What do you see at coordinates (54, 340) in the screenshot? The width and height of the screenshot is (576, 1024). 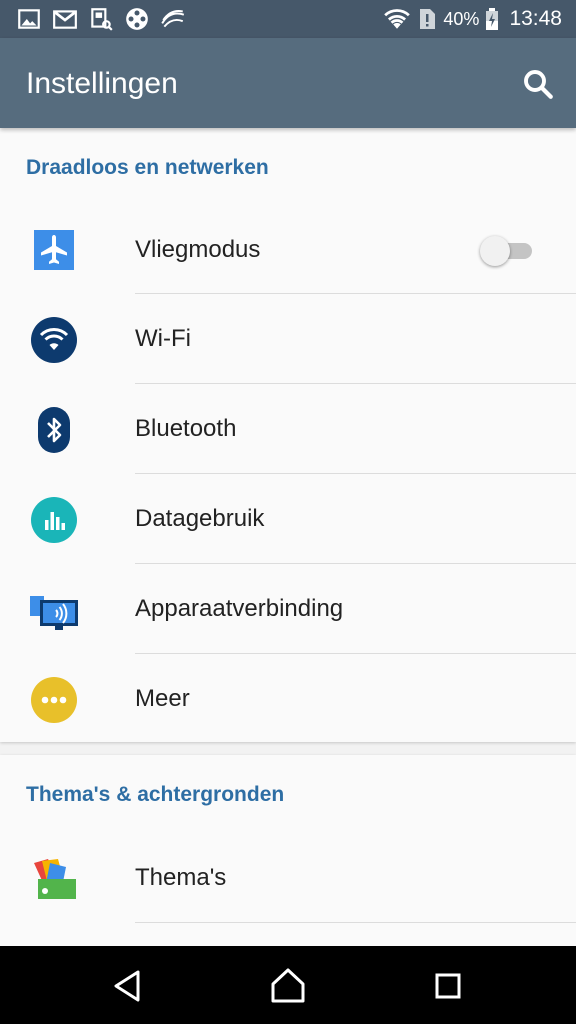 I see `wifi-icon` at bounding box center [54, 340].